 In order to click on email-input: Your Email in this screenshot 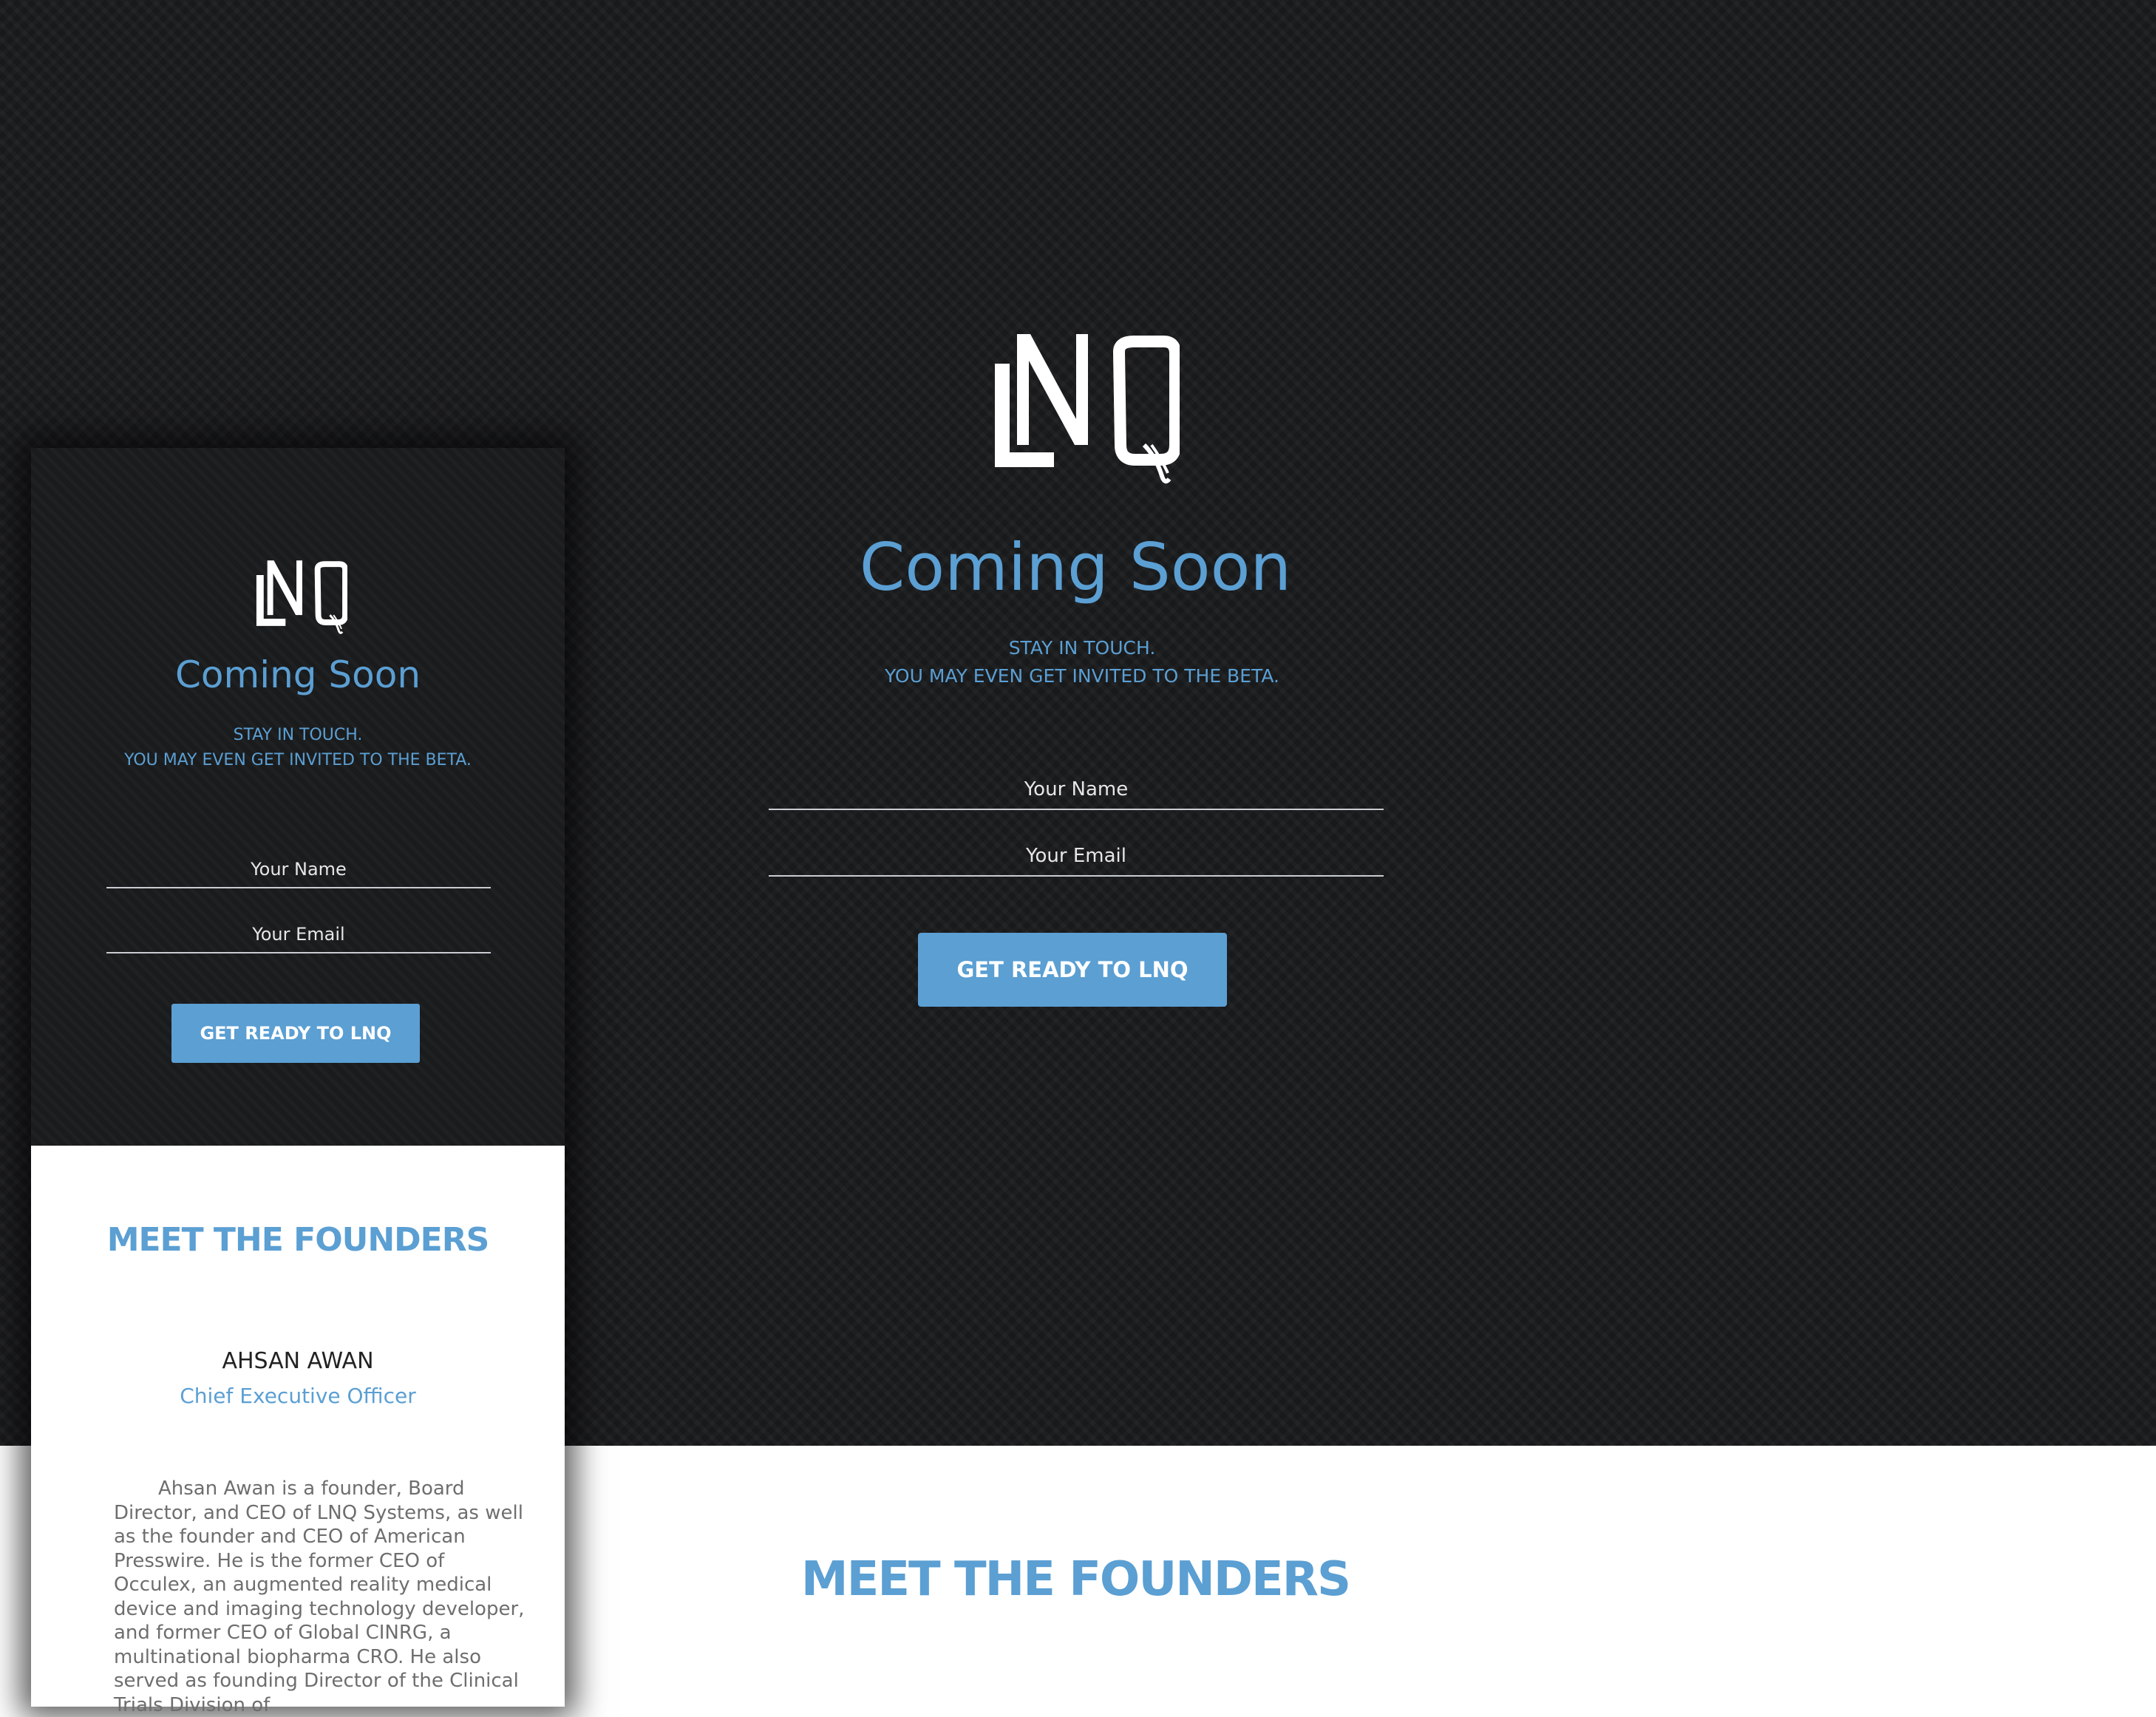, I will do `click(1076, 856)`.